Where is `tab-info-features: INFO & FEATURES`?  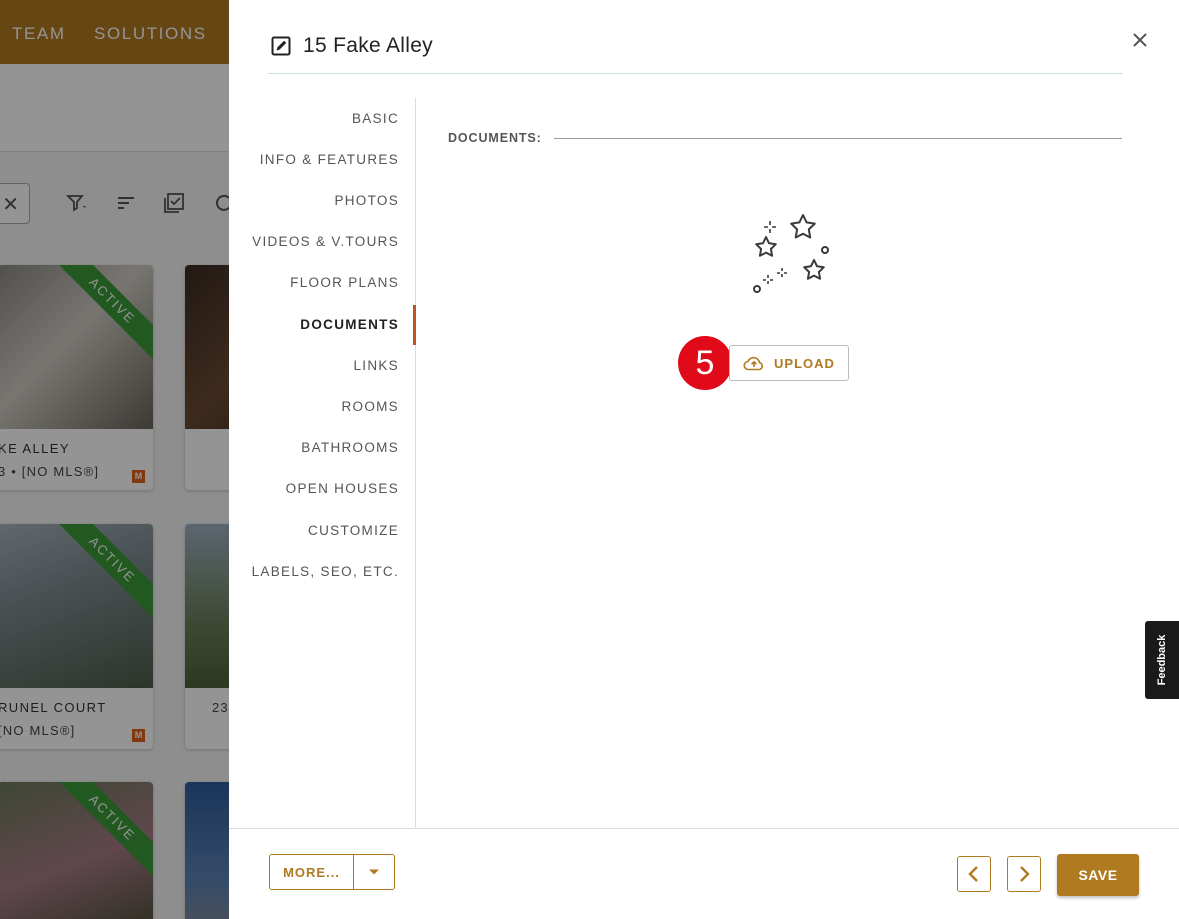
tab-info-features: INFO & FEATURES is located at coordinates (329, 159).